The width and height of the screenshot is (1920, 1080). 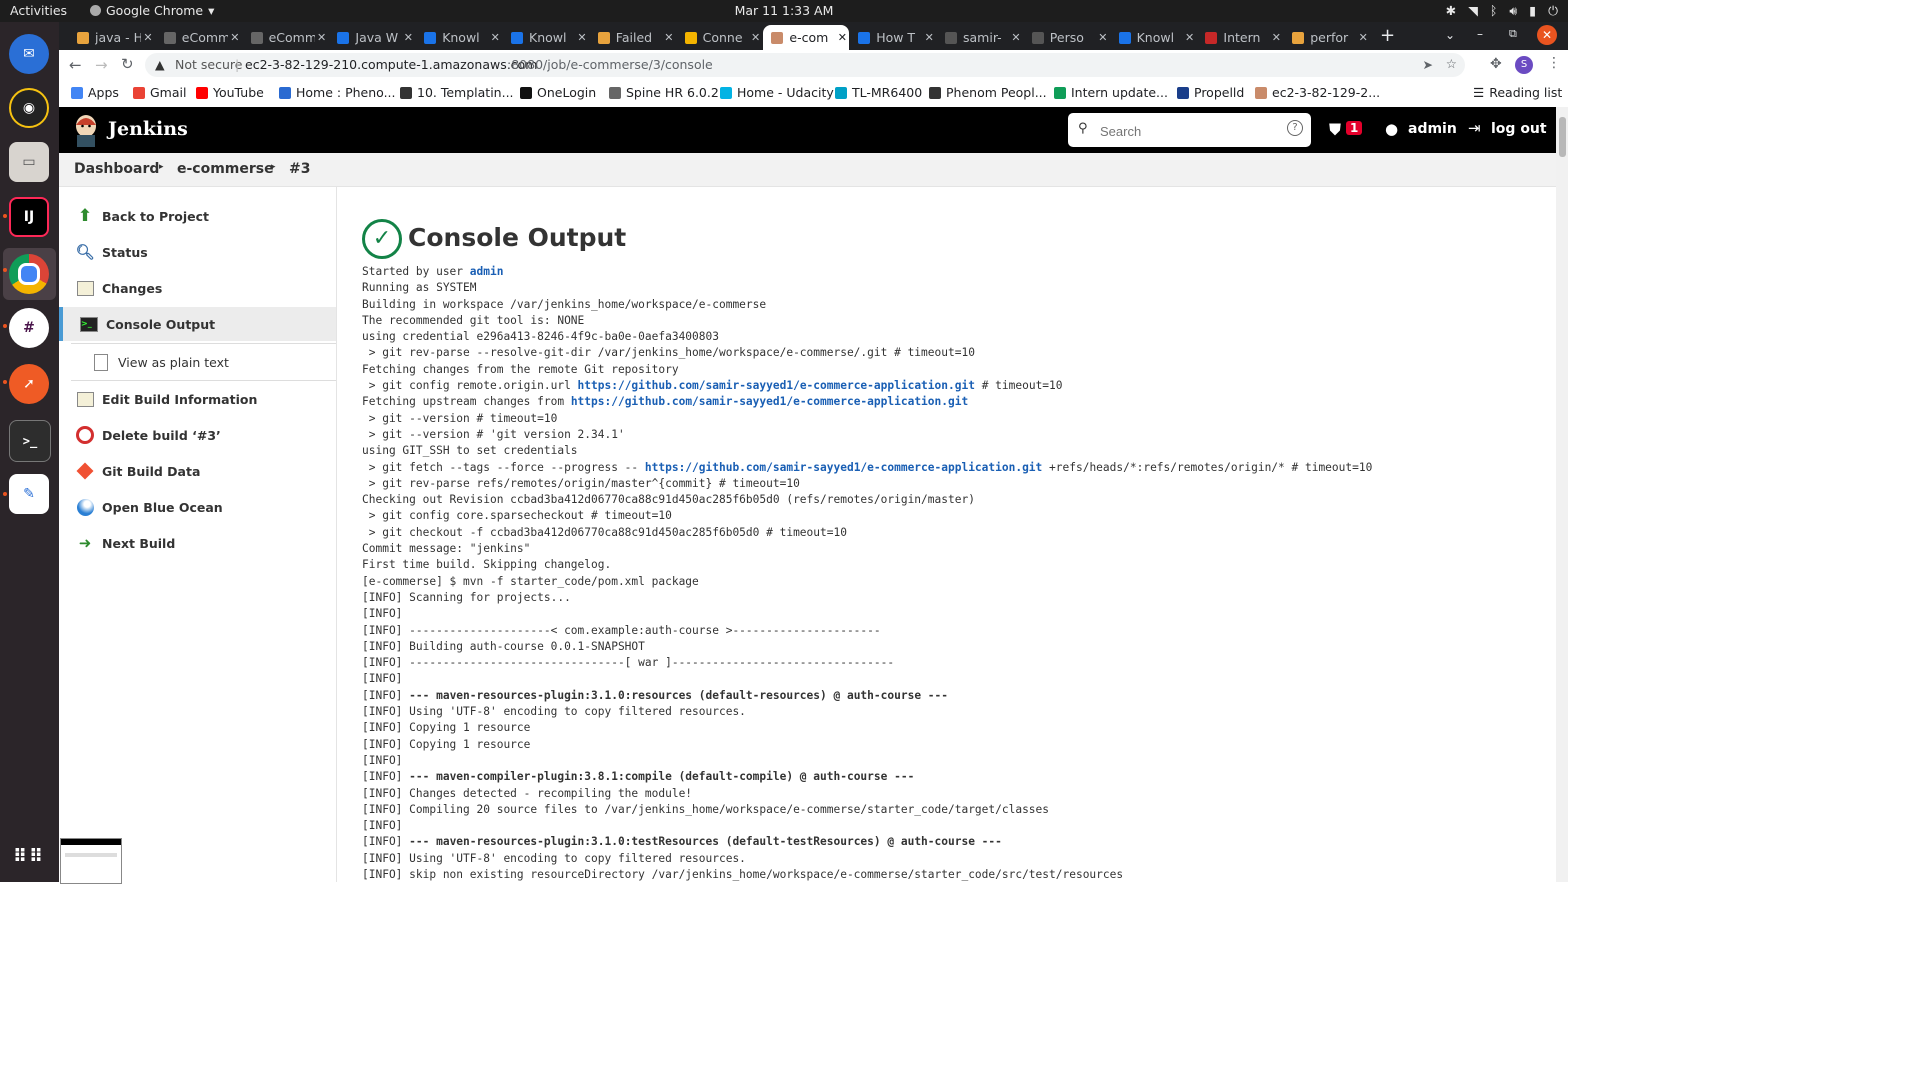 What do you see at coordinates (197, 252) in the screenshot?
I see `sidebar-item-status: 🔍︎ Status` at bounding box center [197, 252].